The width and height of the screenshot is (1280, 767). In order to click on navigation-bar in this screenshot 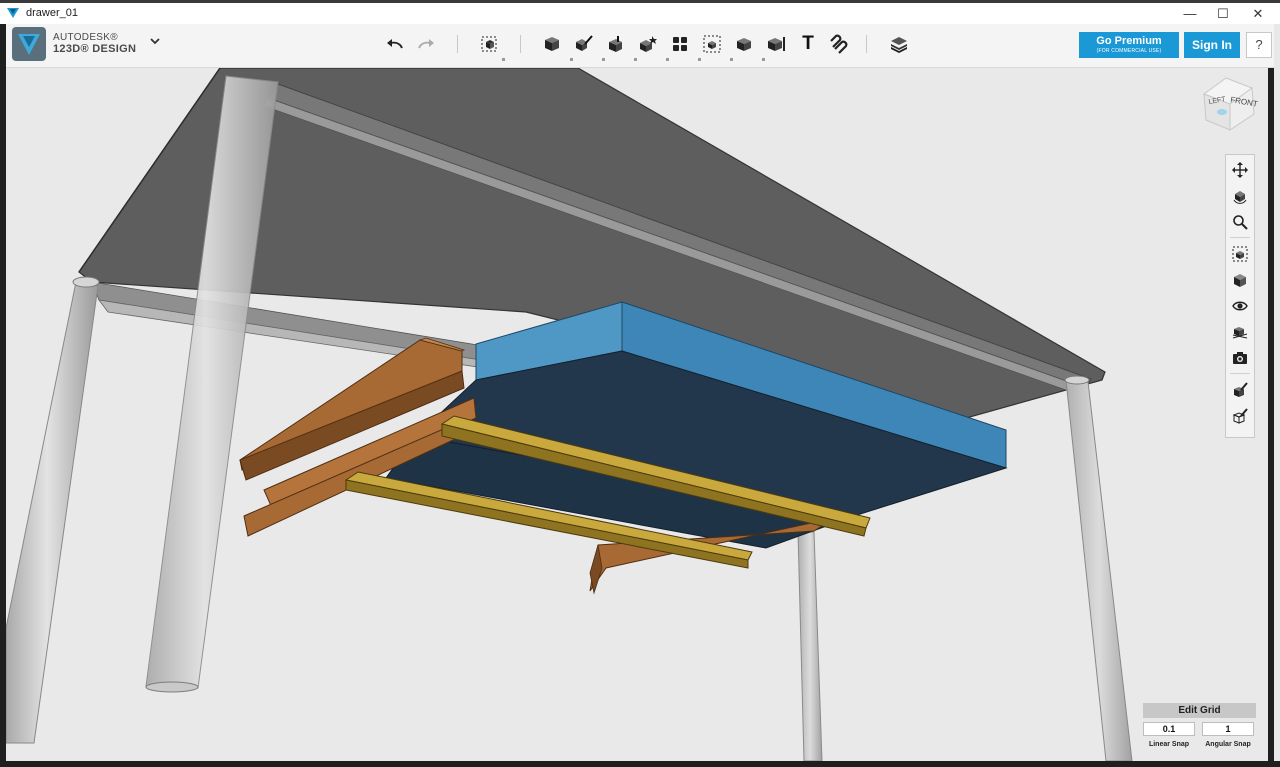, I will do `click(1240, 296)`.